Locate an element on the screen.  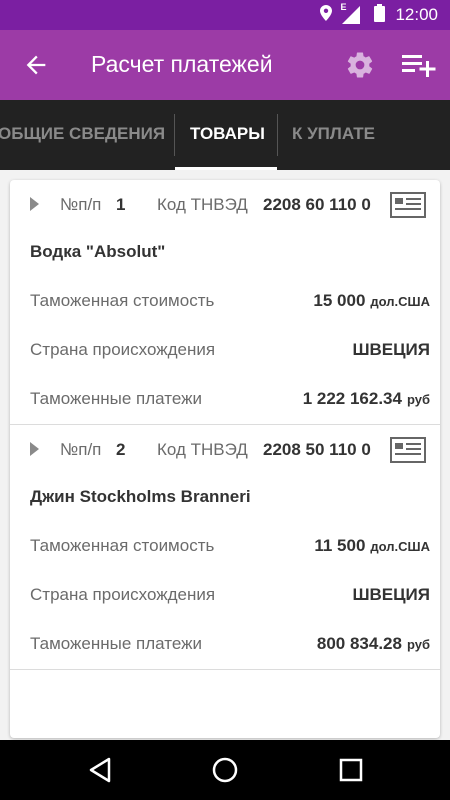
item-number: 2 is located at coordinates (121, 449).